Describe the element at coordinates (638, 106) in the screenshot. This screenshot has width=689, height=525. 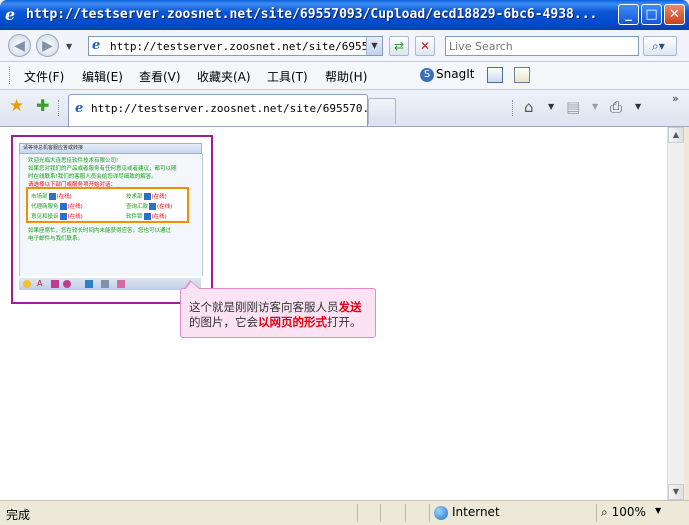
I see `print-dropdown: ▼` at that location.